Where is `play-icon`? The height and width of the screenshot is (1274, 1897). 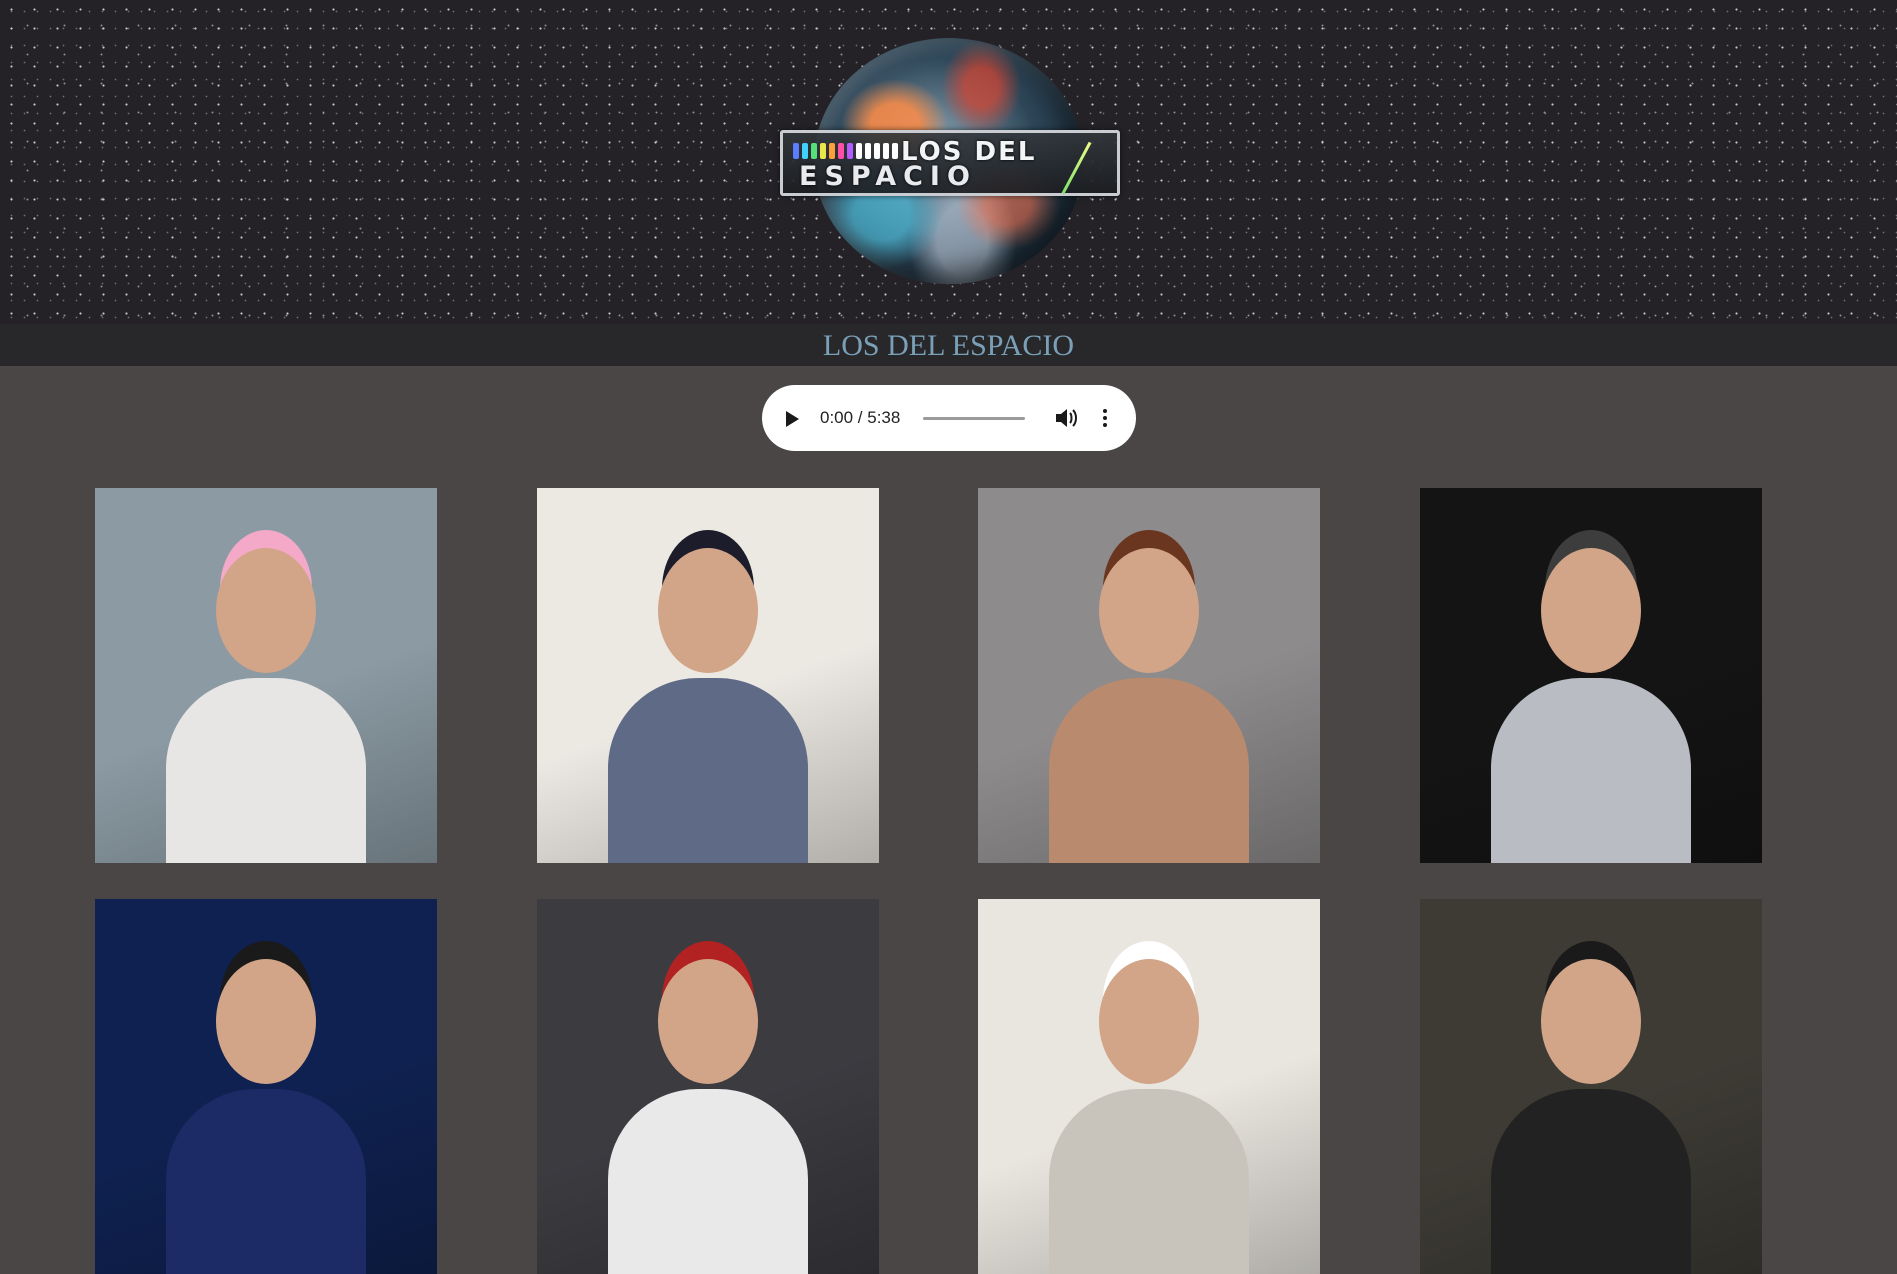
play-icon is located at coordinates (792, 419).